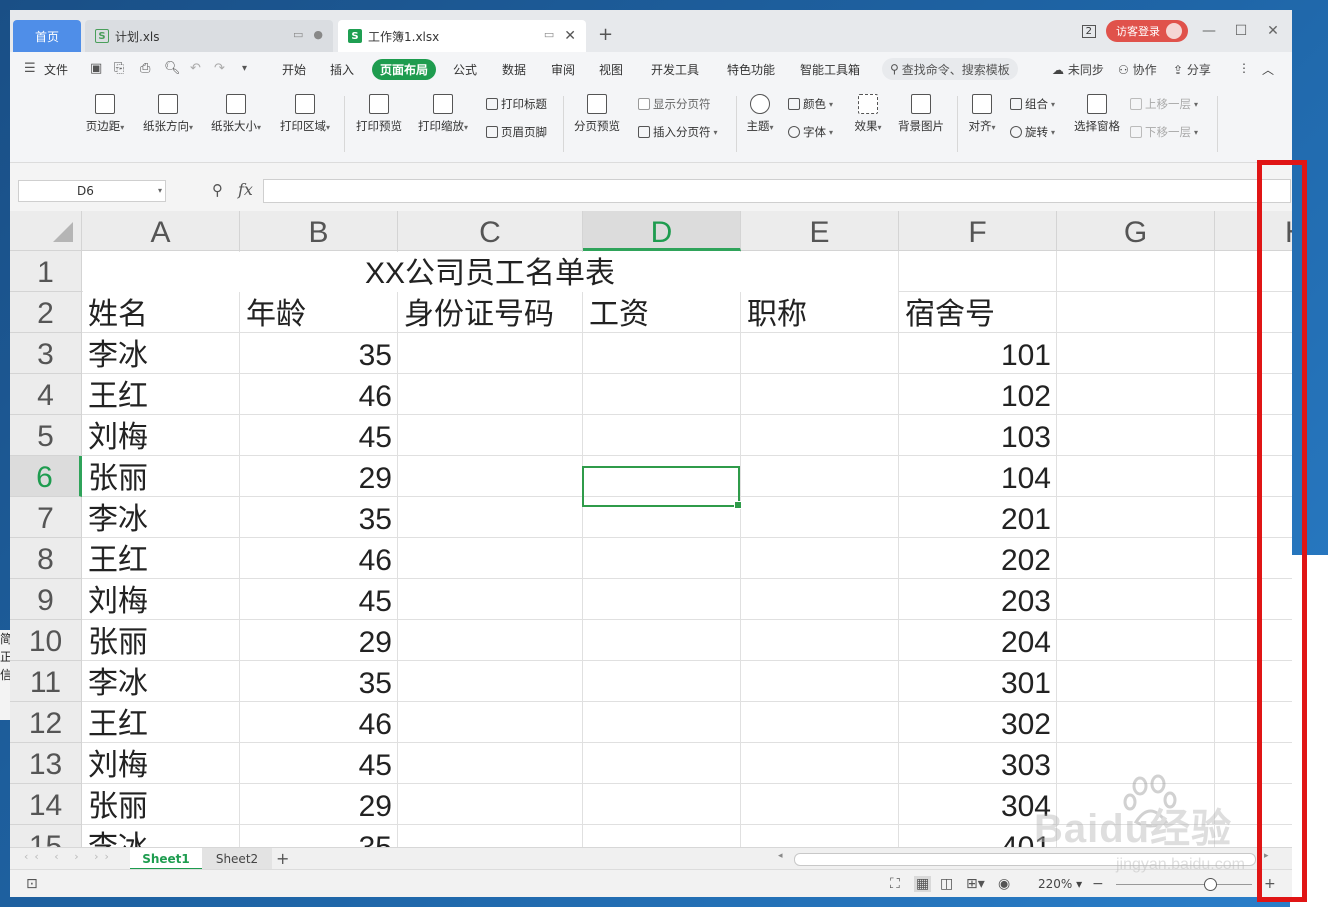  I want to click on print-preview-icon: 🔍︎, so click(172, 68).